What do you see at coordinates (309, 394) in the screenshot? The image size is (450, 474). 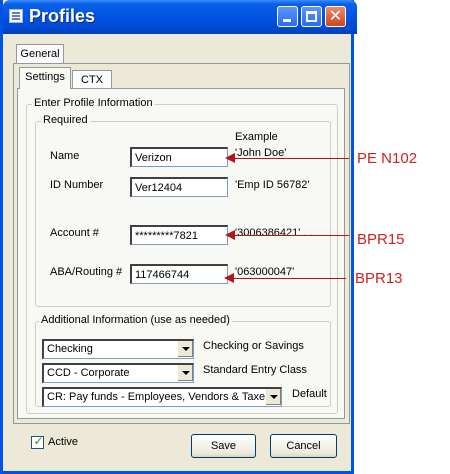 I see `default-label: Default` at bounding box center [309, 394].